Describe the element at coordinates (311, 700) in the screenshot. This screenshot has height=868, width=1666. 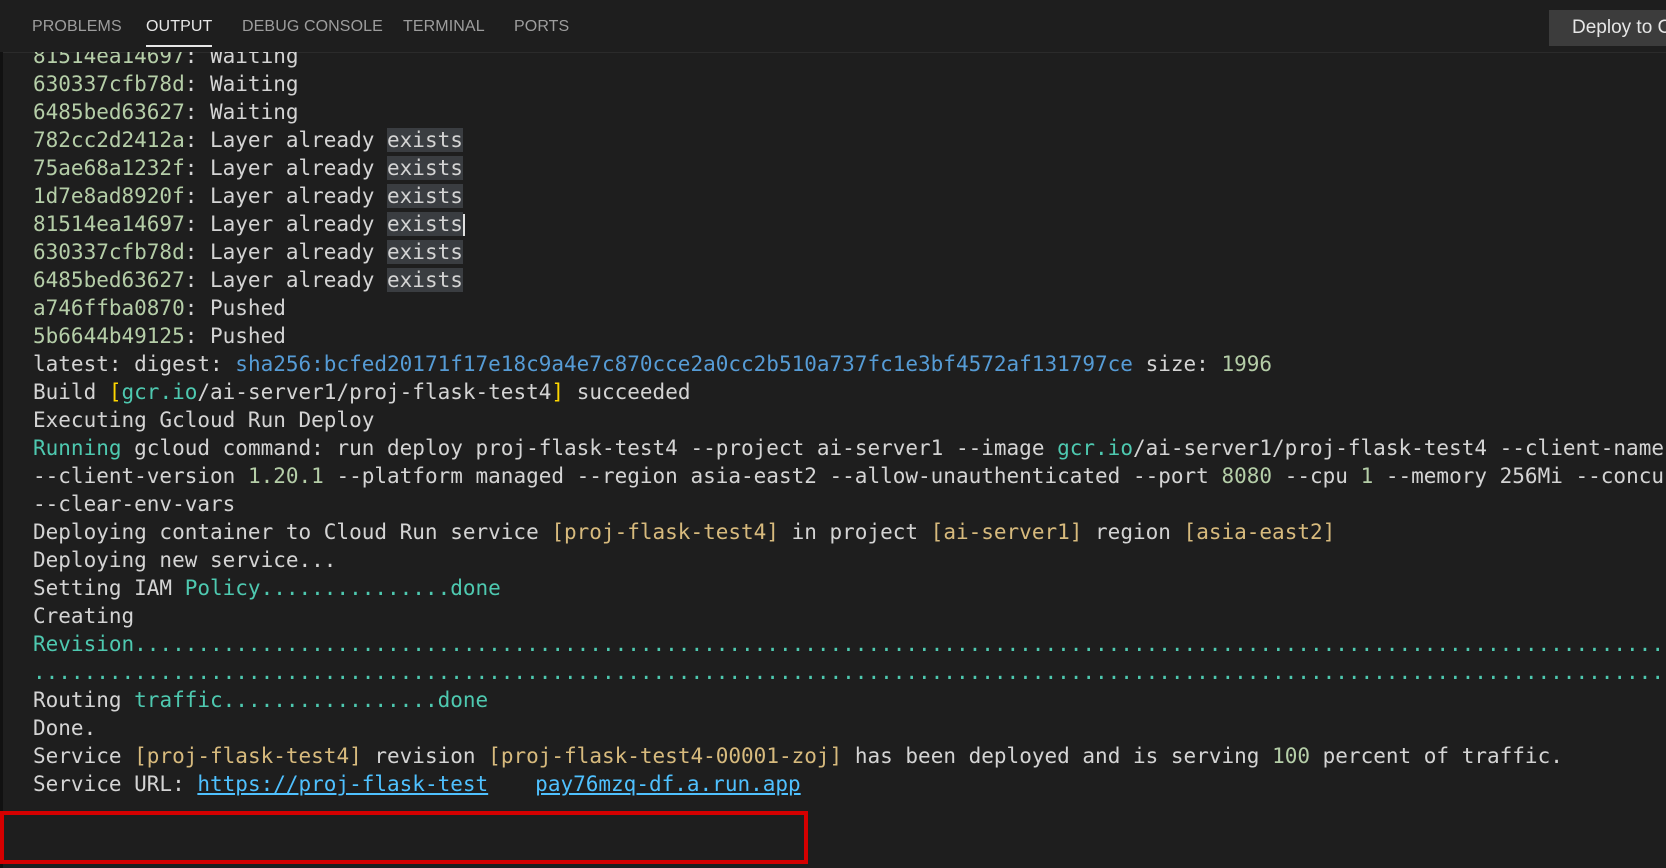
I see `progress-text: traffic.................done` at that location.